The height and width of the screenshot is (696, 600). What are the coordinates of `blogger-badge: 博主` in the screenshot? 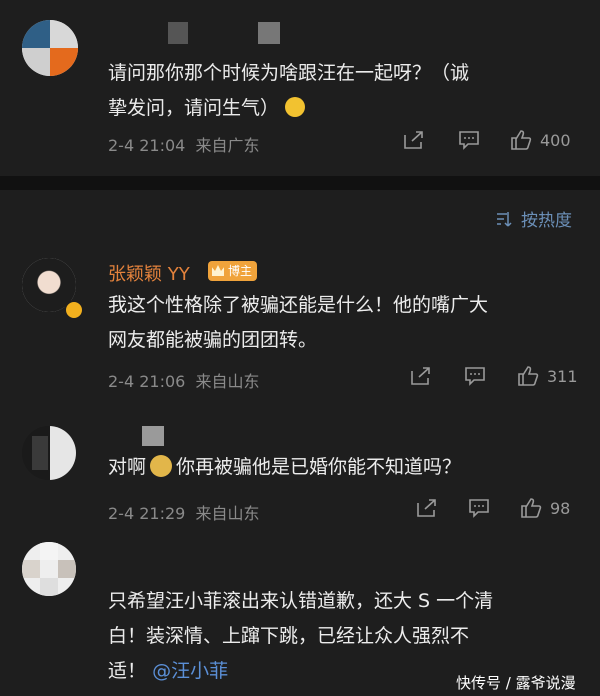 It's located at (233, 271).